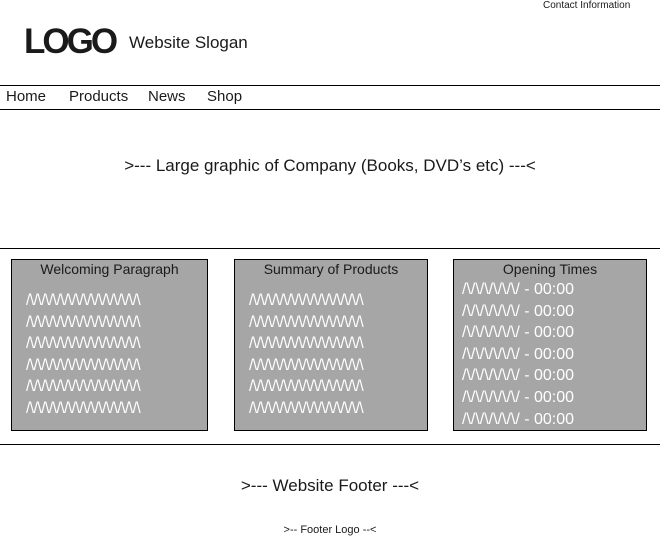 Image resolution: width=660 pixels, height=540 pixels. What do you see at coordinates (586, 5) in the screenshot?
I see `contact-information-link: Contact Information` at bounding box center [586, 5].